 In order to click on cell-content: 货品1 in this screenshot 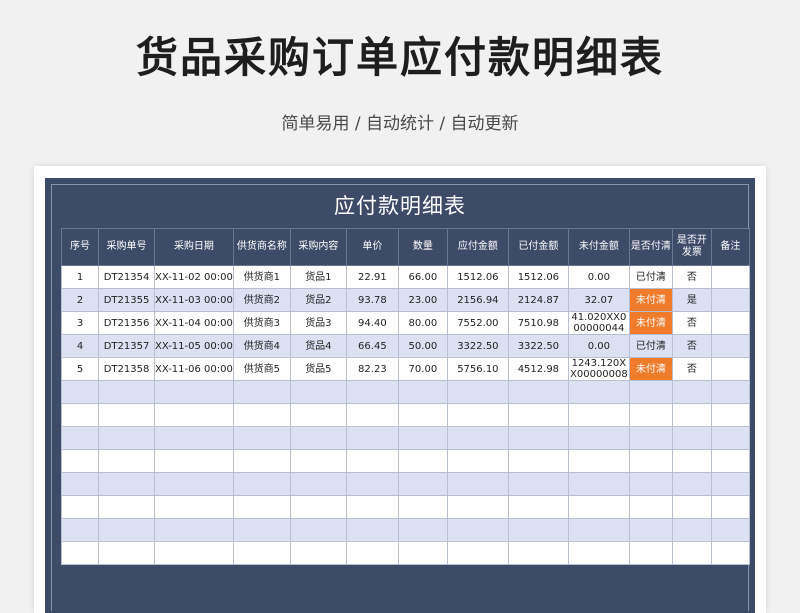, I will do `click(318, 277)`.